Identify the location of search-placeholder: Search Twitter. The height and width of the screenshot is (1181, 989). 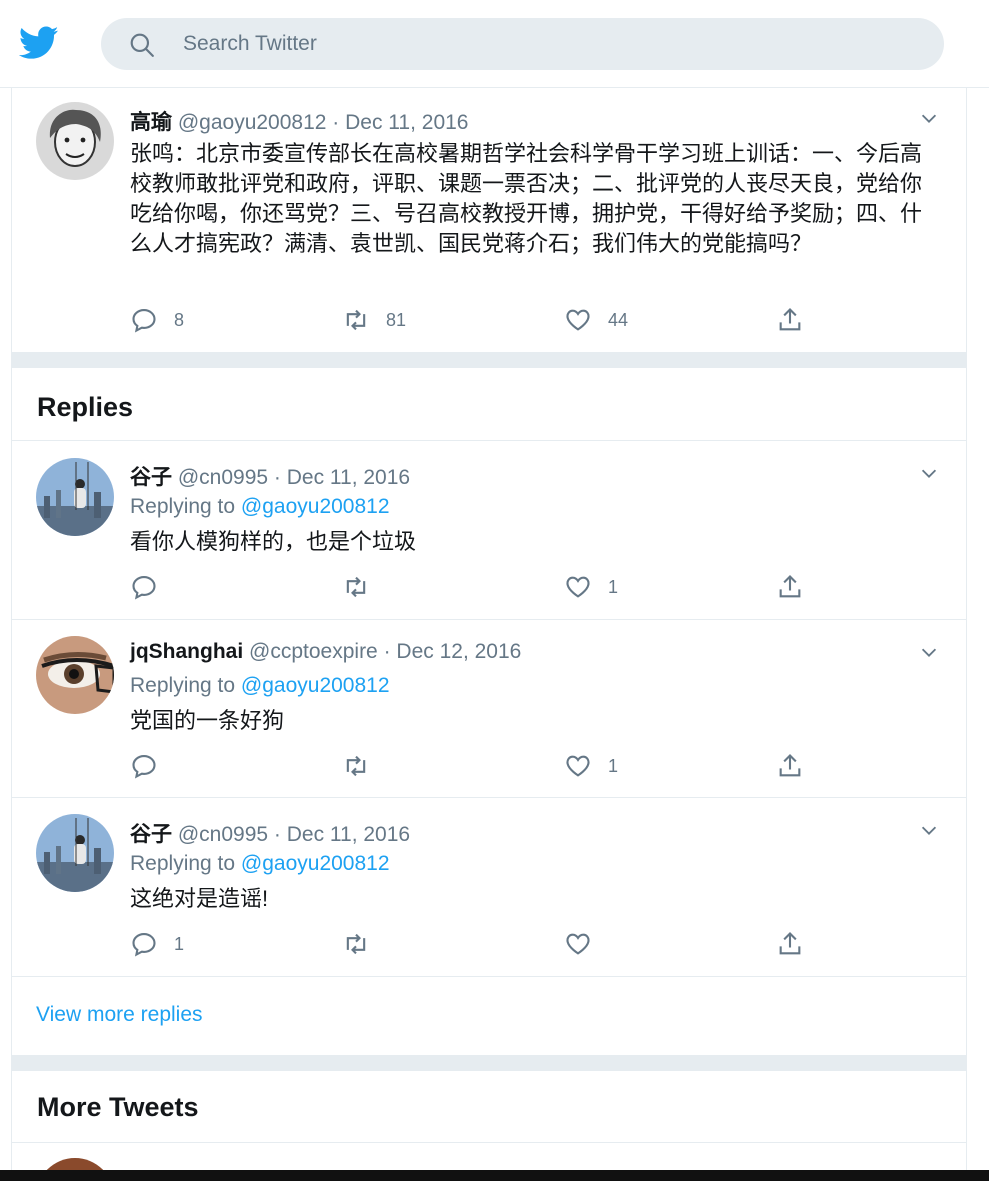
(250, 43).